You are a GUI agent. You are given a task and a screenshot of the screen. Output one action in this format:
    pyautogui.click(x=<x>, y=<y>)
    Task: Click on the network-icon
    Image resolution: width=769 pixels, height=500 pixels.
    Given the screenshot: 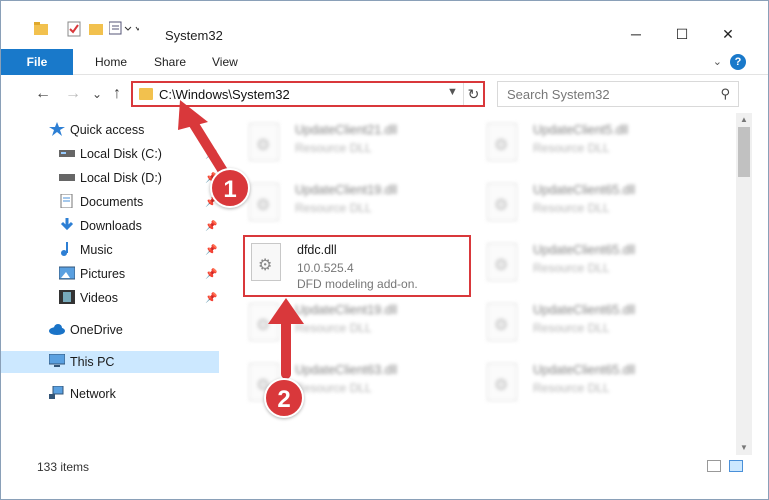 What is the action you would take?
    pyautogui.click(x=57, y=392)
    